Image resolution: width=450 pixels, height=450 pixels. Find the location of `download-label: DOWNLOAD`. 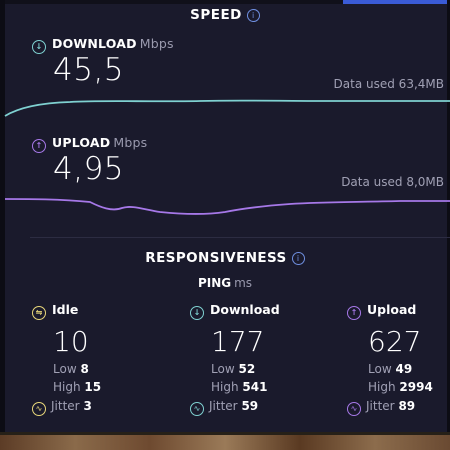

download-label: DOWNLOAD is located at coordinates (94, 43).